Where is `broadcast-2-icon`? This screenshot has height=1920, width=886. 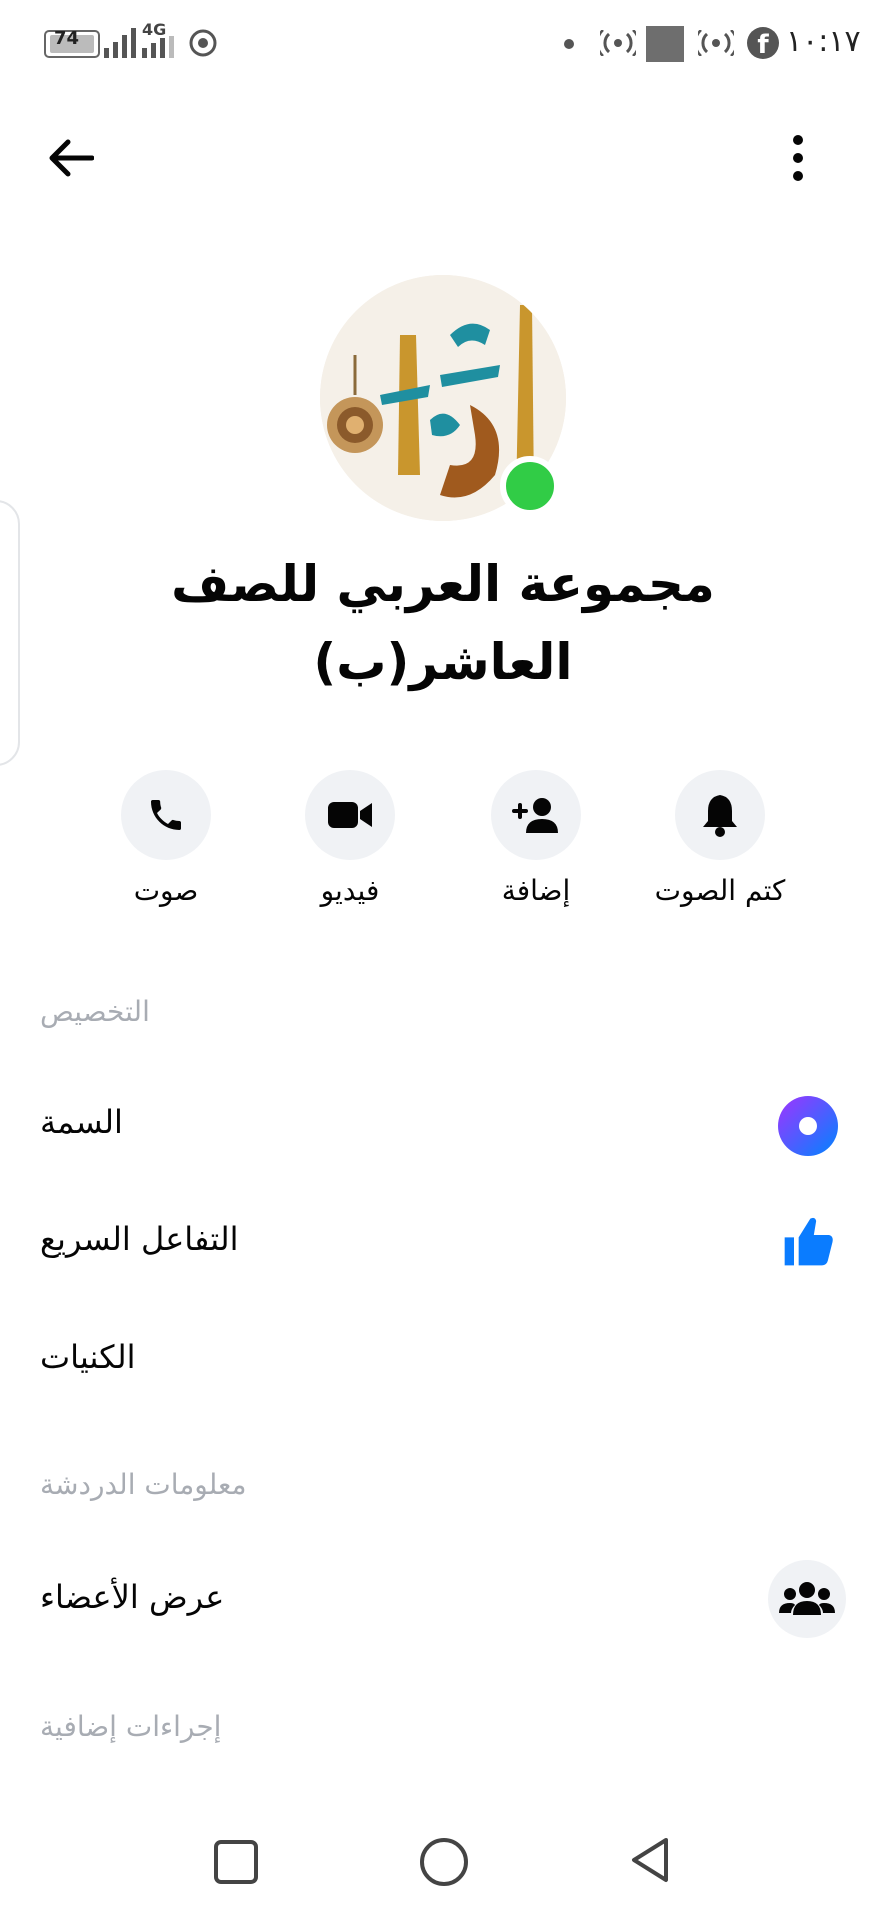 broadcast-2-icon is located at coordinates (716, 43).